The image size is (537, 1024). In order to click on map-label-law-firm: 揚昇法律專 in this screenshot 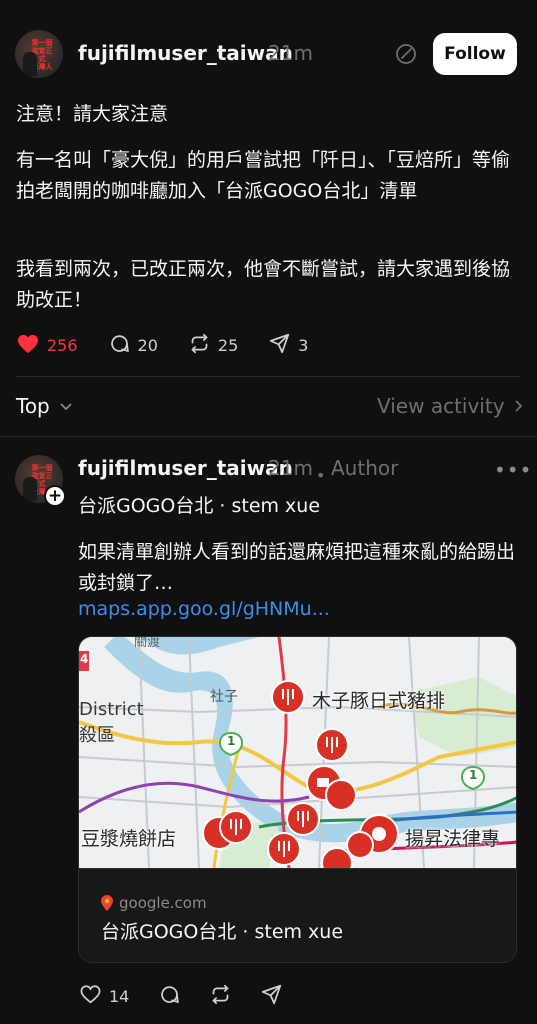, I will do `click(453, 839)`.